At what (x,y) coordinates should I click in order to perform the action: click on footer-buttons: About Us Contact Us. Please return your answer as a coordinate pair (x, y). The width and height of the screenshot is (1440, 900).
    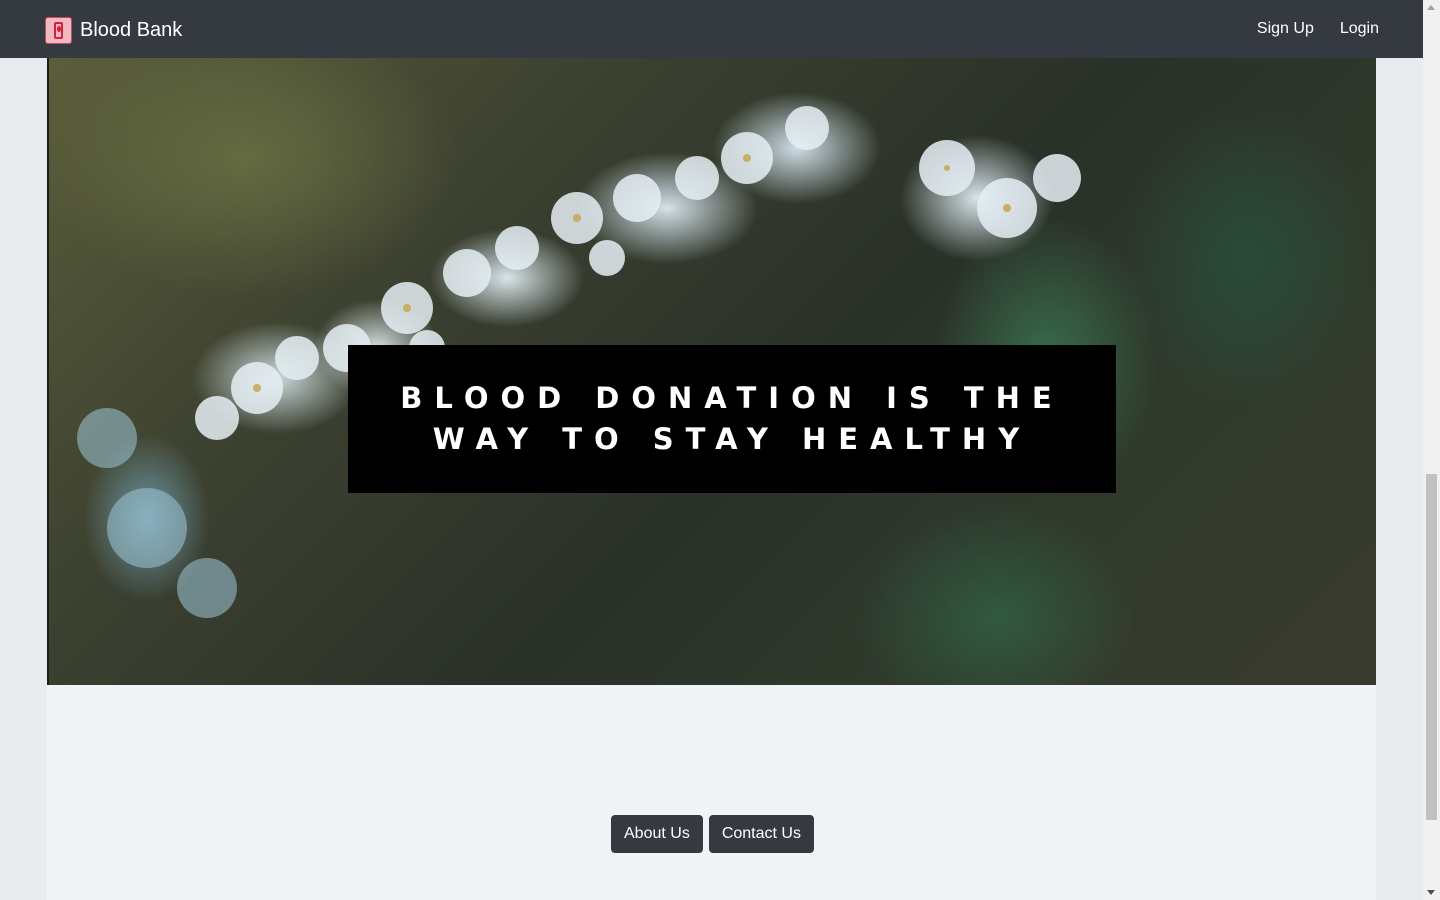
    Looking at the image, I should click on (712, 834).